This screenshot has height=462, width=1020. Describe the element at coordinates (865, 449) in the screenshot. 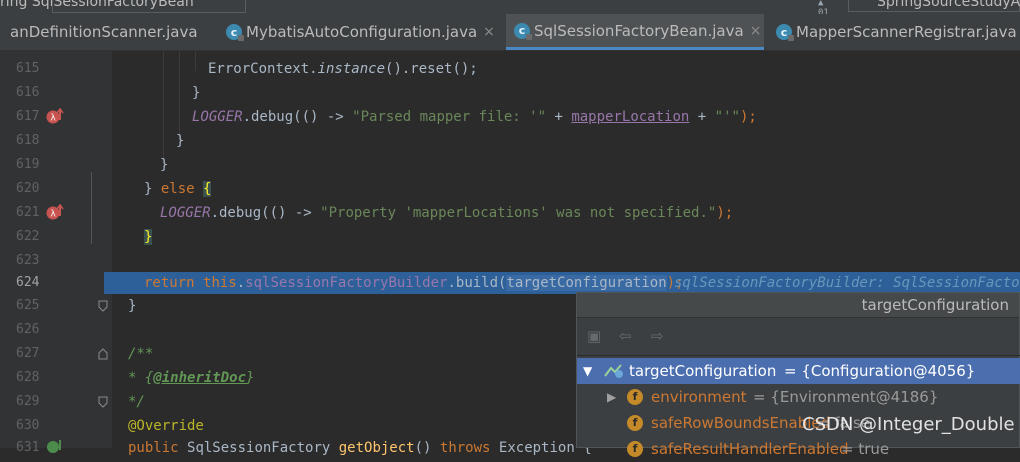

I see `variable-value: = true` at that location.